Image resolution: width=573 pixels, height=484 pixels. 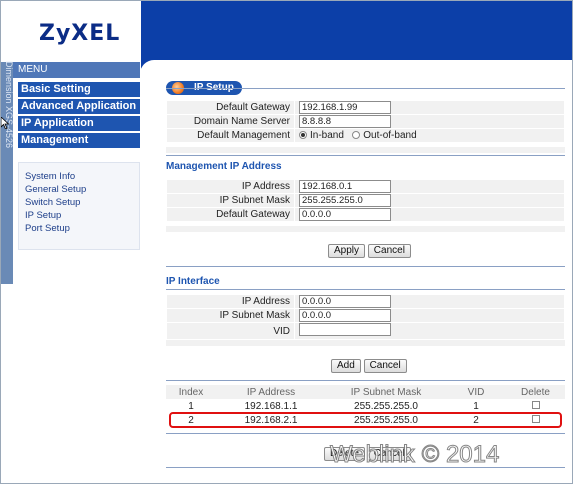 I want to click on iface-vid-field, so click(x=345, y=329).